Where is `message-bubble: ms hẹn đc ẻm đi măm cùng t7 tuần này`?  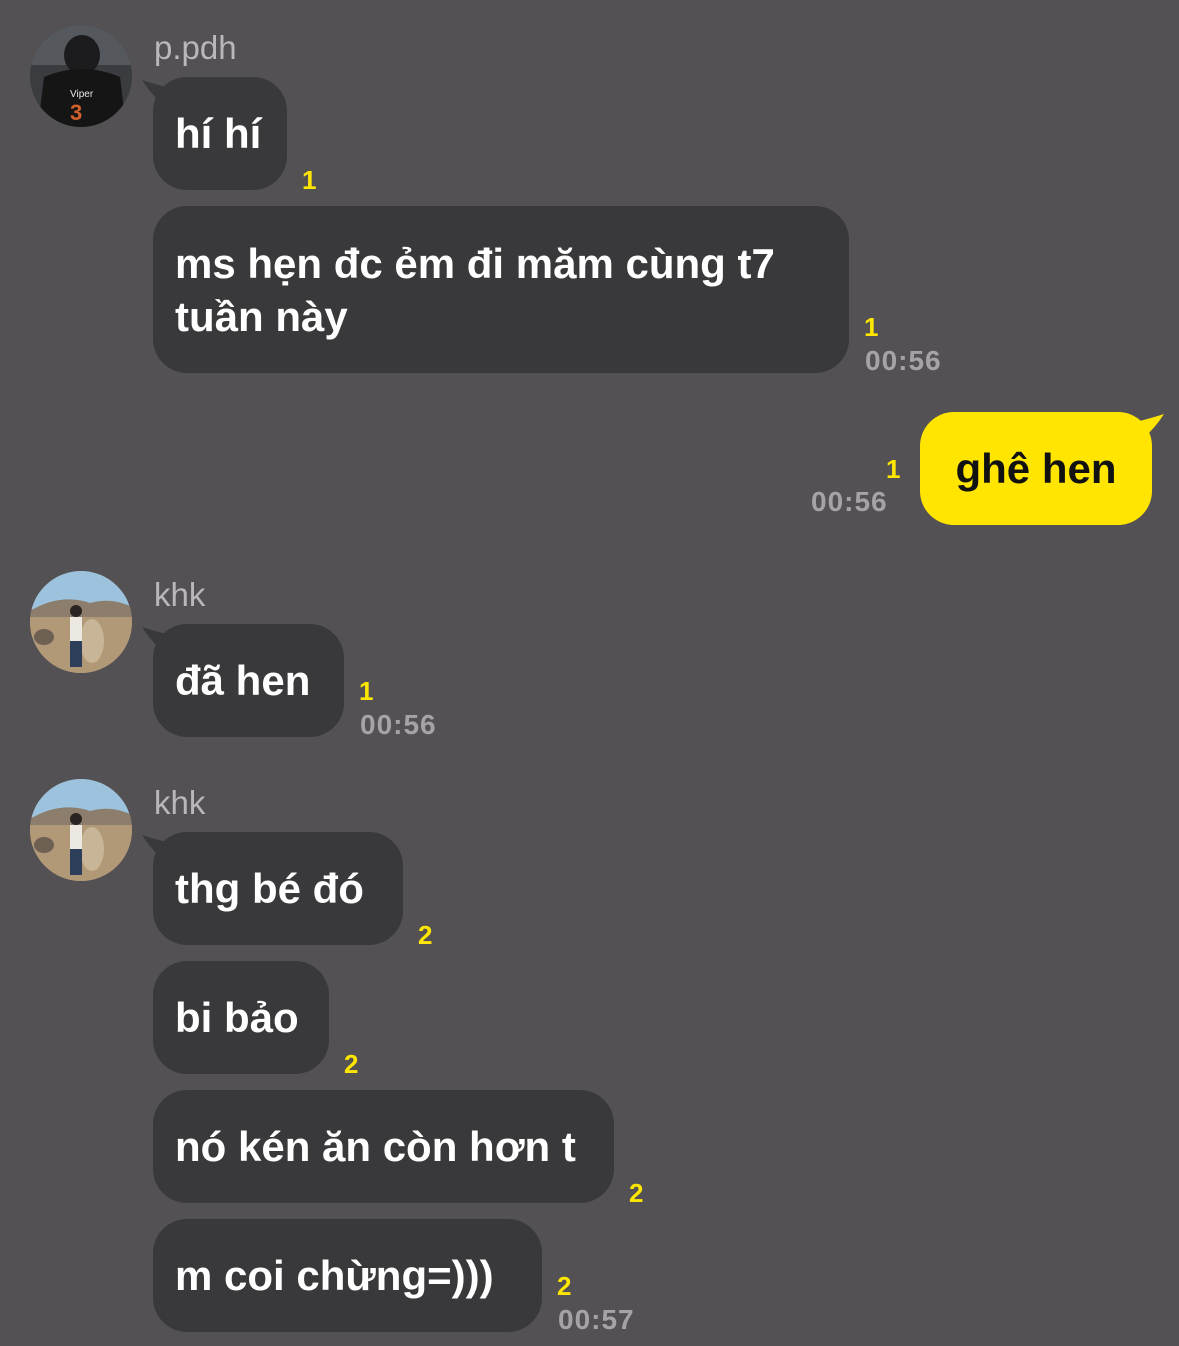 message-bubble: ms hẹn đc ẻm đi măm cùng t7 tuần này is located at coordinates (501, 289).